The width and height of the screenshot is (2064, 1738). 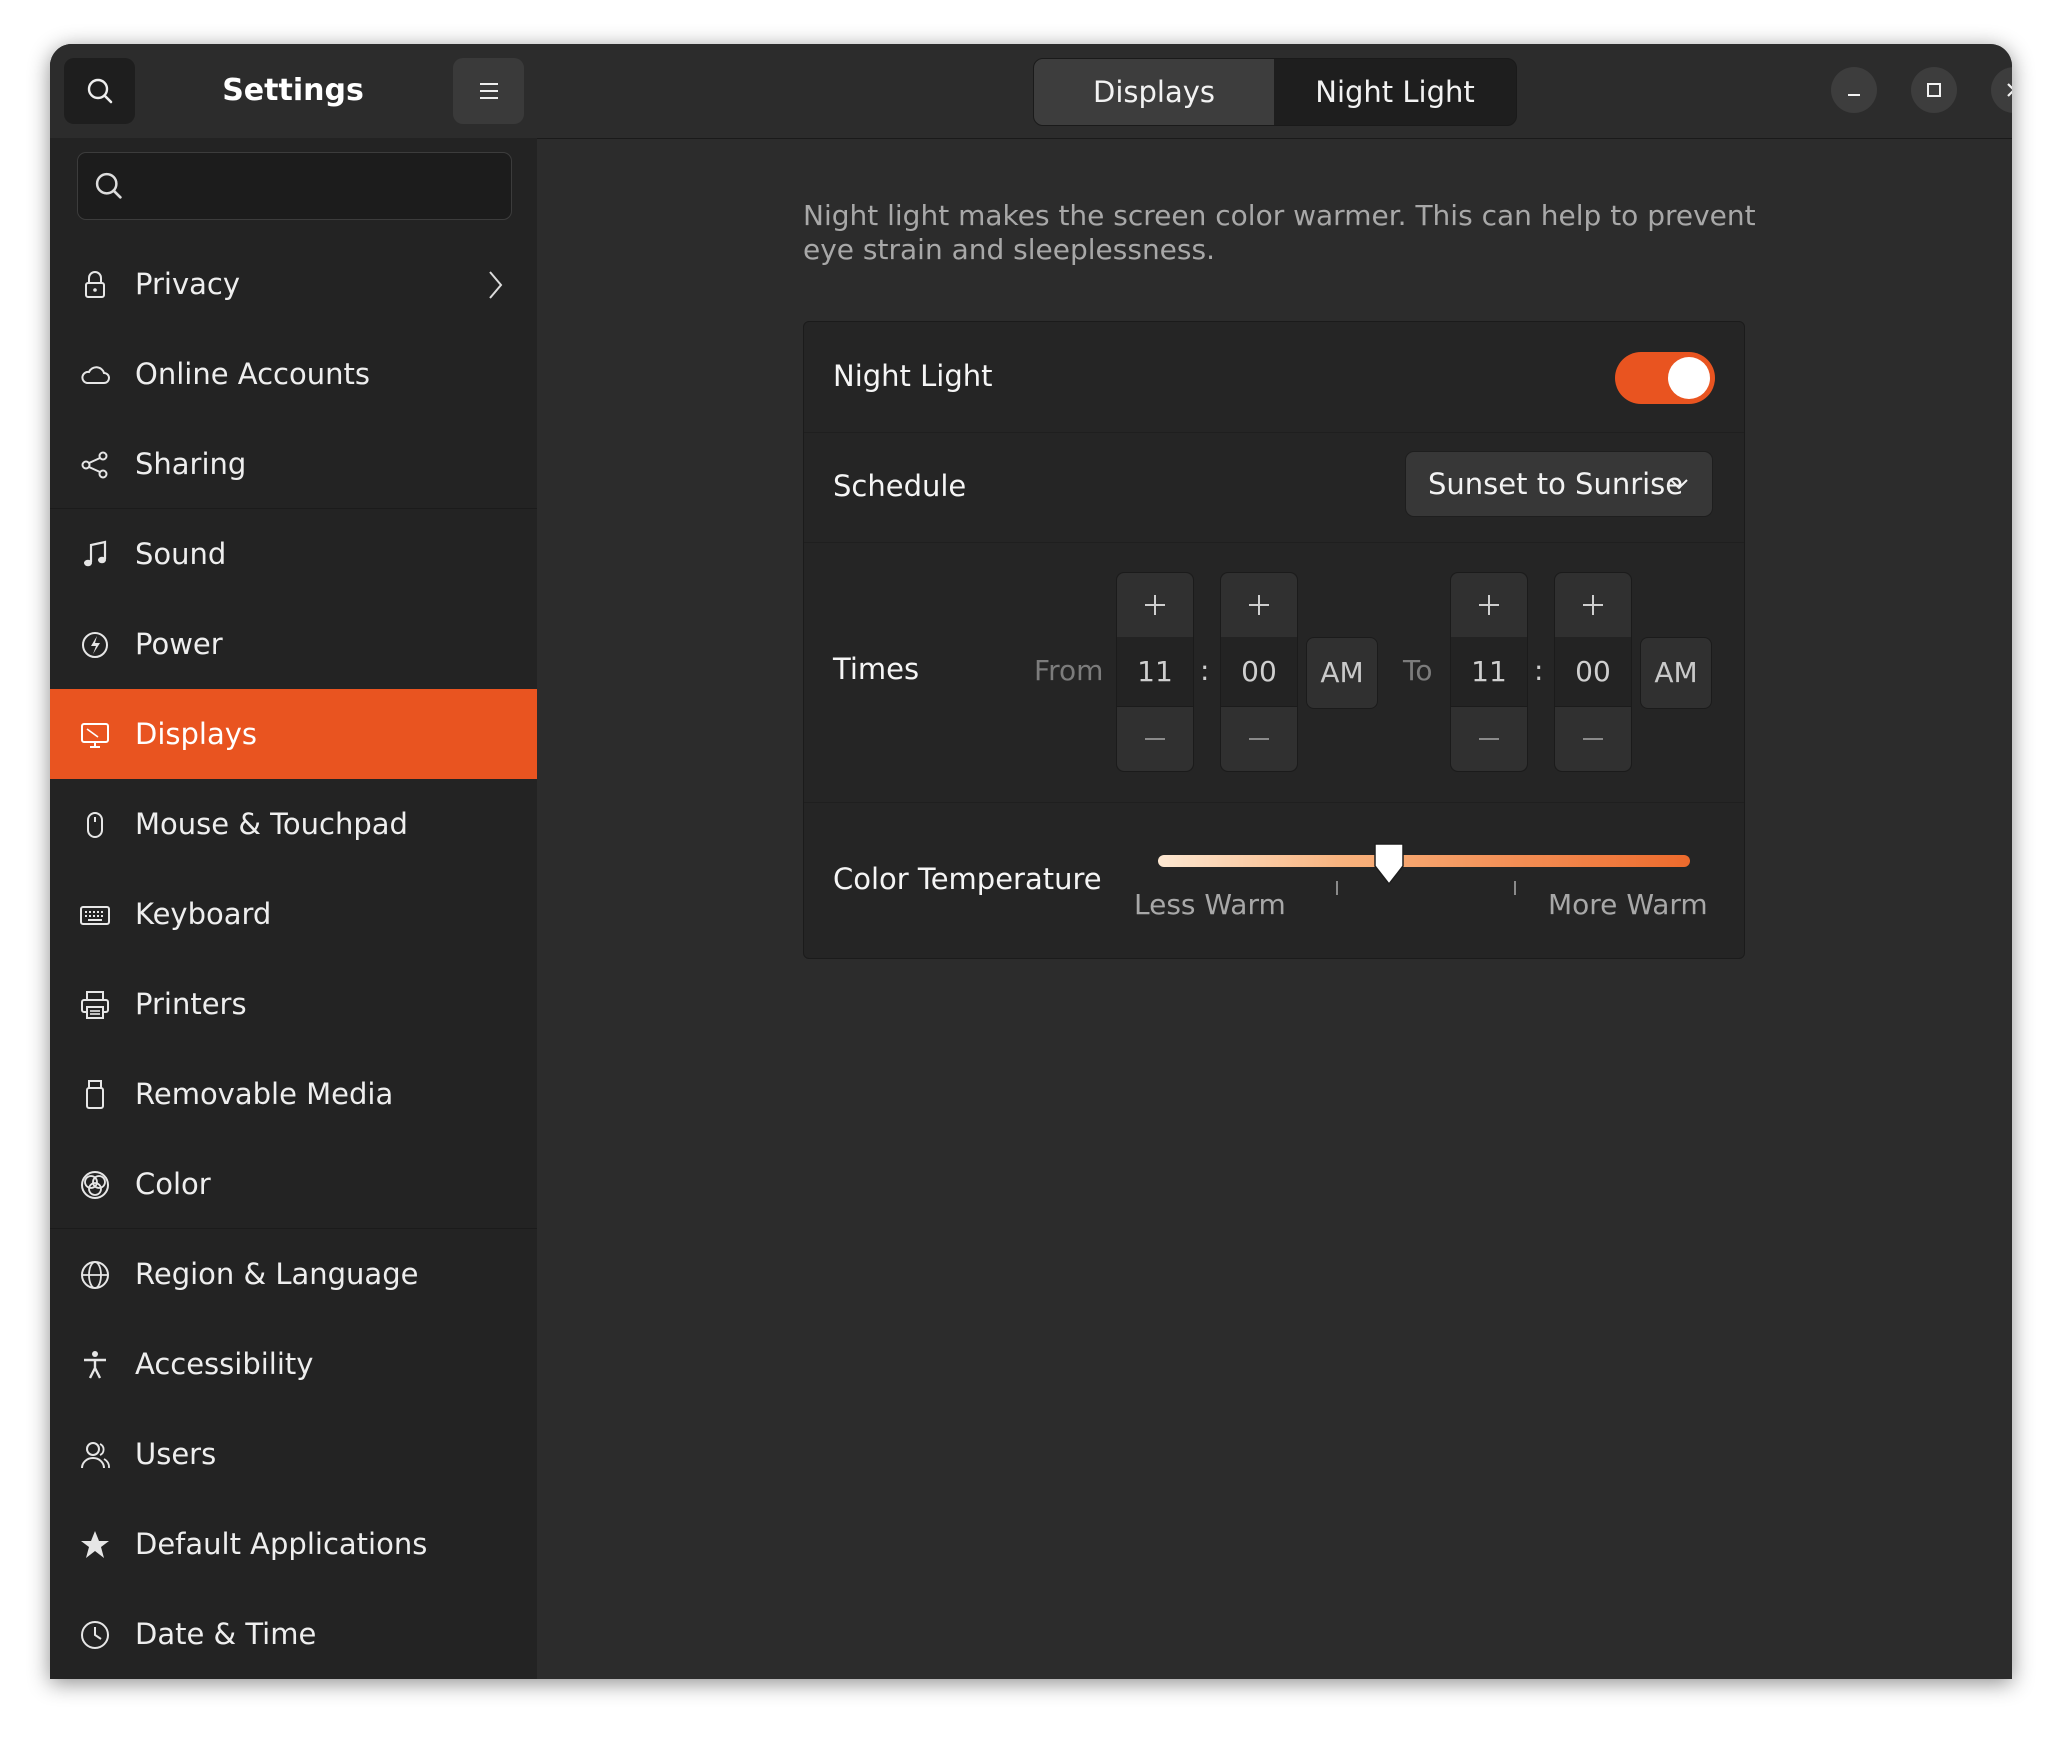 What do you see at coordinates (99, 91) in the screenshot?
I see `search-toggle-button` at bounding box center [99, 91].